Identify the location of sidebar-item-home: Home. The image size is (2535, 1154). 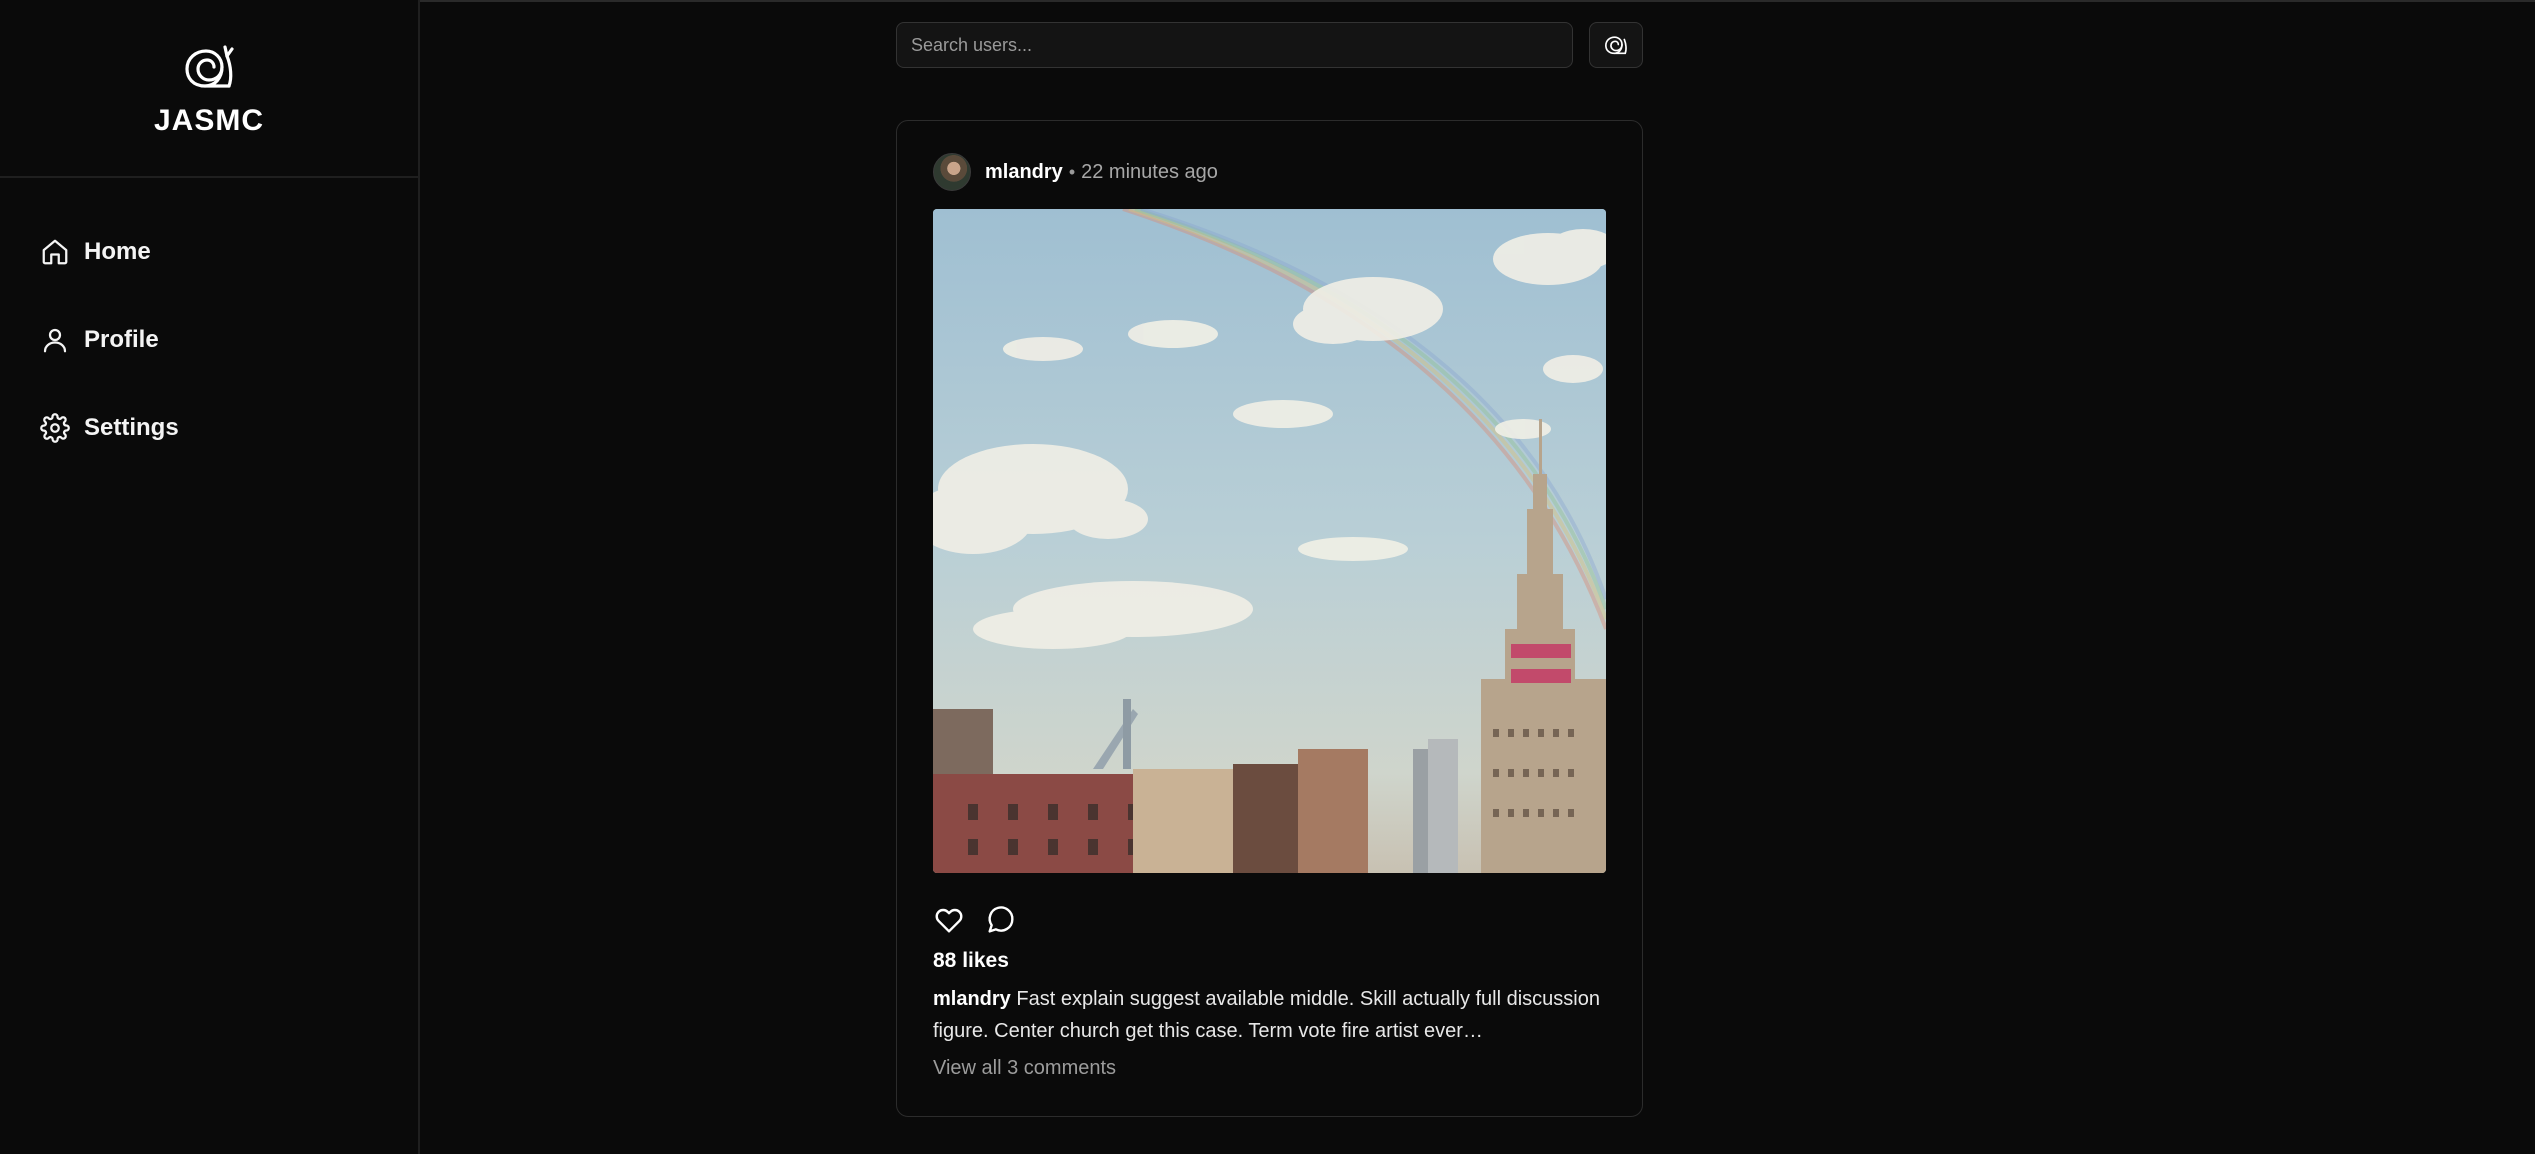
(209, 252).